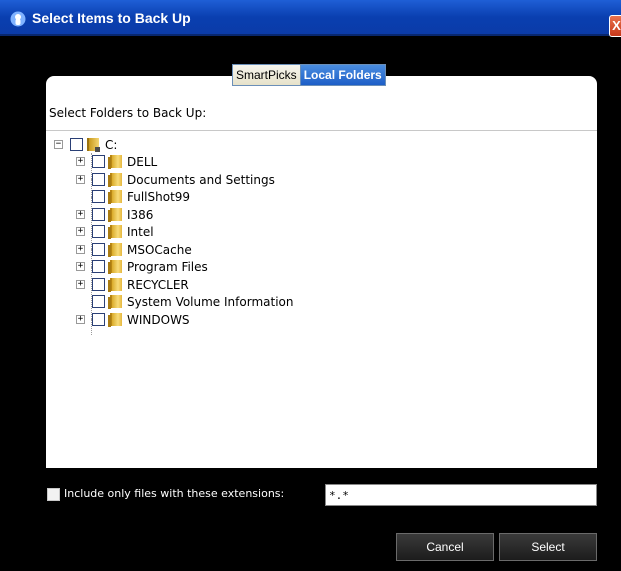 This screenshot has width=621, height=571. Describe the element at coordinates (128, 113) in the screenshot. I see `panel-label: Select Folders to Back Up:` at that location.